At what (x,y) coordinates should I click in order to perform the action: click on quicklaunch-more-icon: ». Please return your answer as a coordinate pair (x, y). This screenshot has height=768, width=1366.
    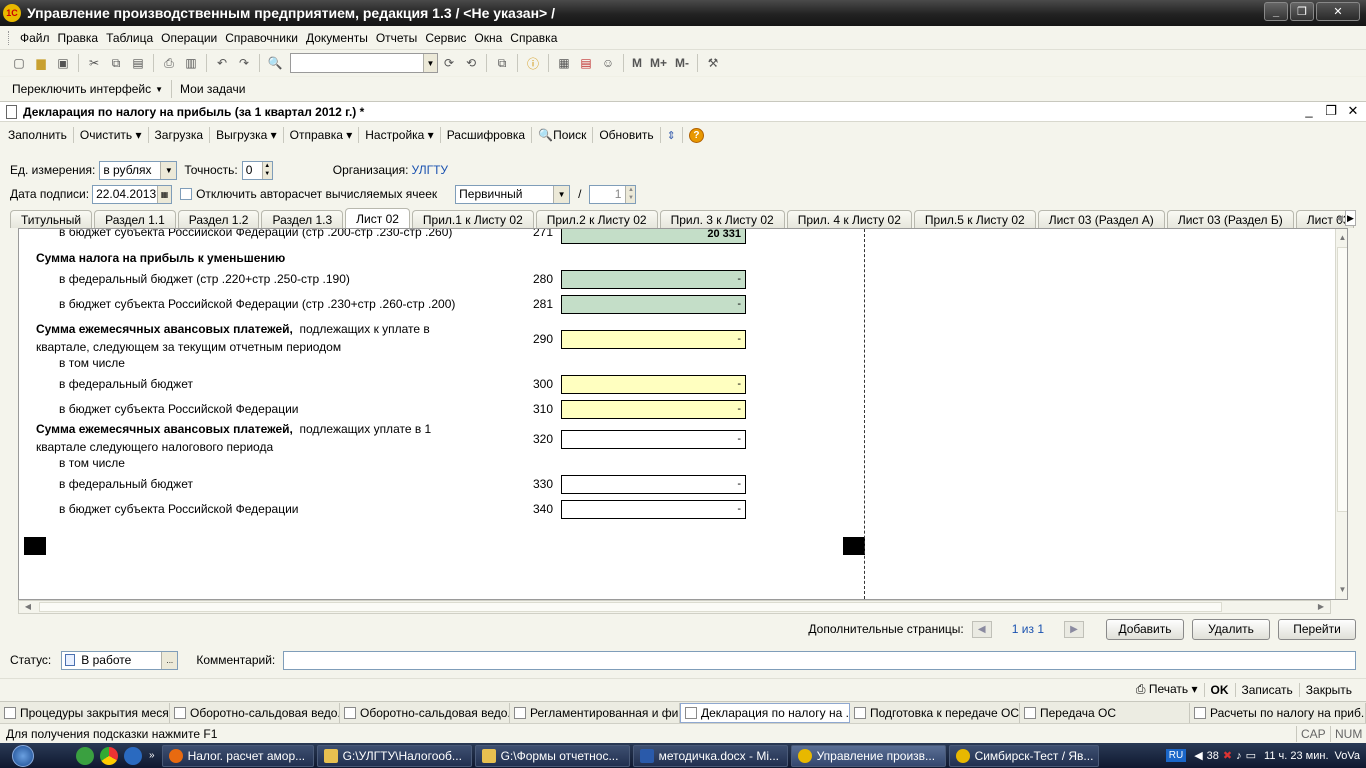
    Looking at the image, I should click on (152, 755).